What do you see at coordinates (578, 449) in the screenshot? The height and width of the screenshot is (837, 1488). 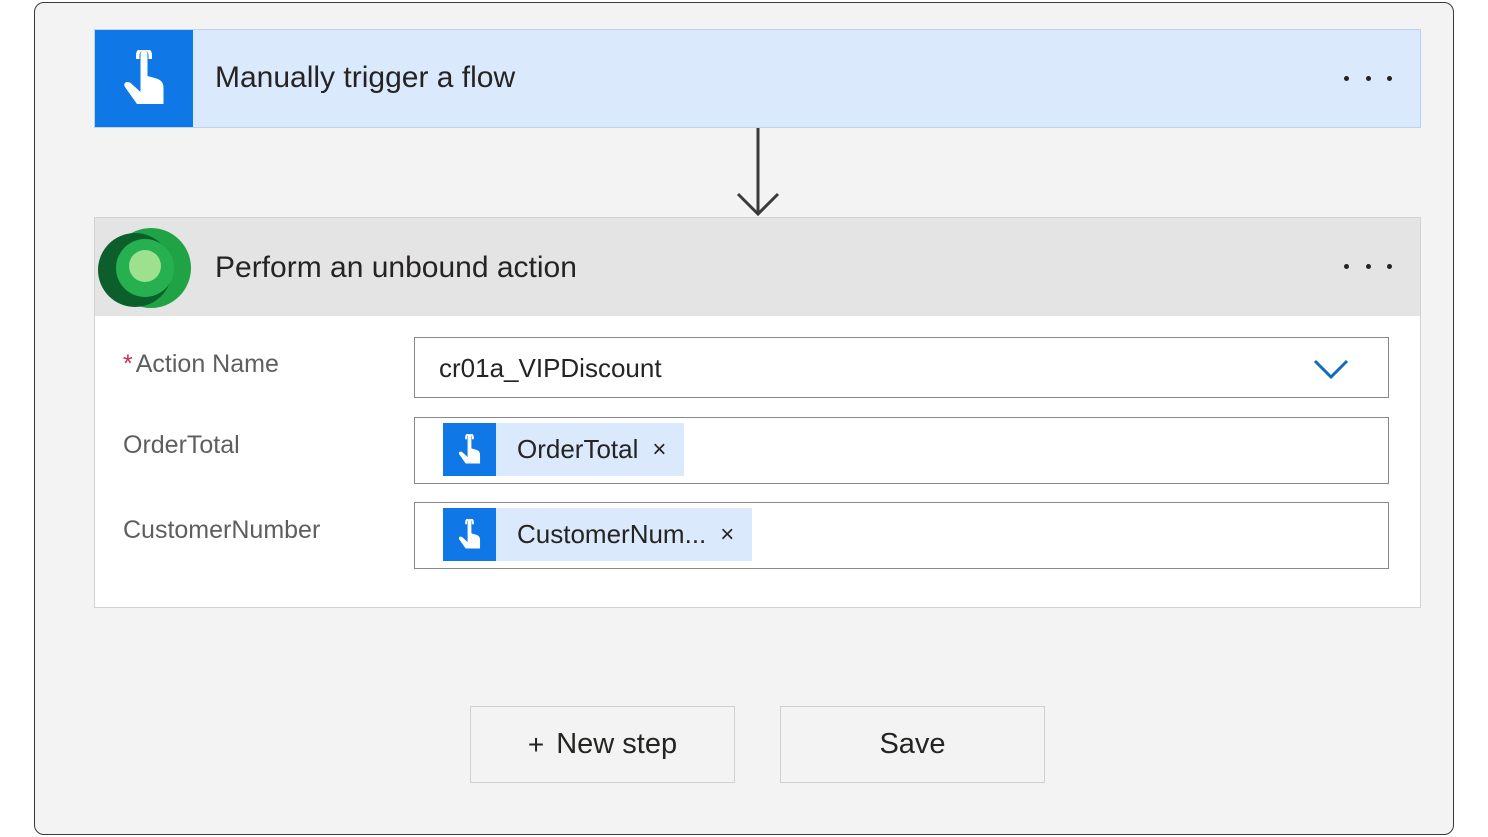 I see `token-label: OrderTotal` at bounding box center [578, 449].